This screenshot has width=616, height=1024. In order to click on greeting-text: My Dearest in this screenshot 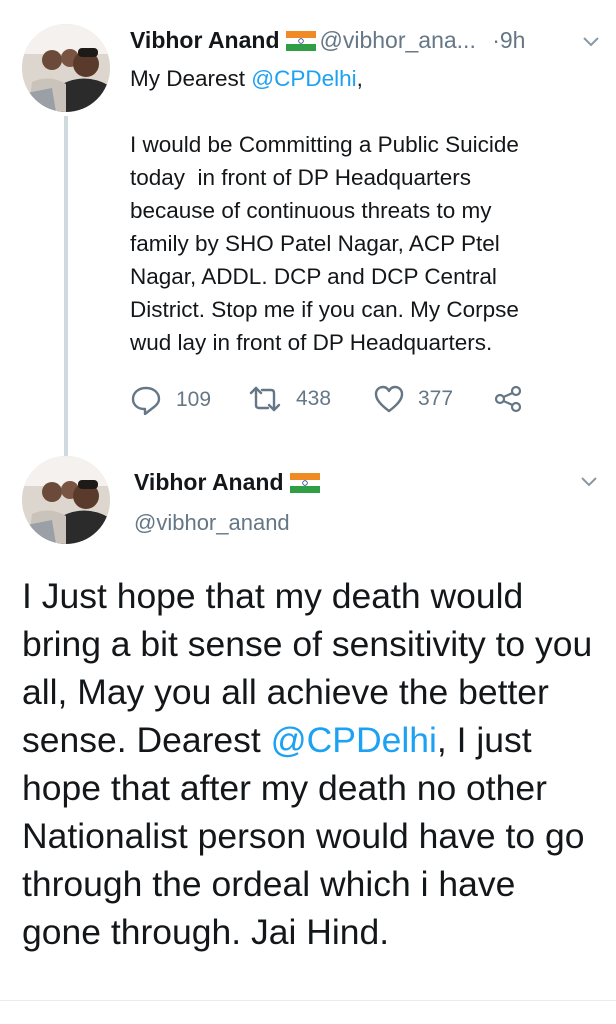, I will do `click(191, 78)`.